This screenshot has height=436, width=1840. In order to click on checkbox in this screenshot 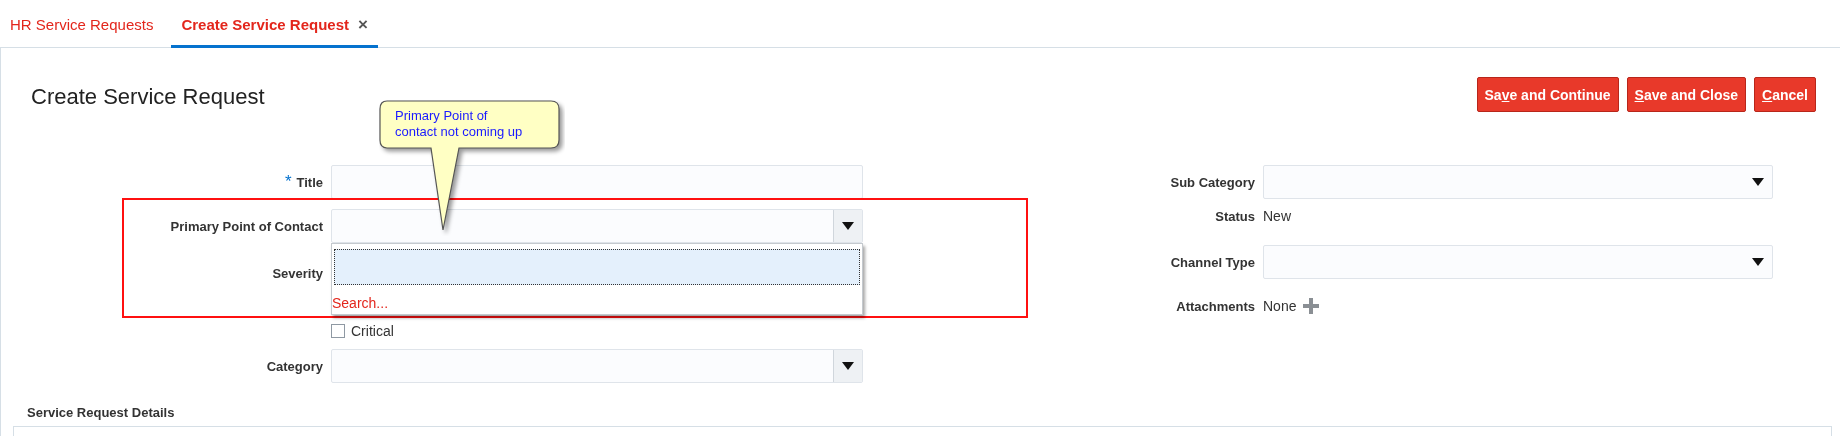, I will do `click(338, 331)`.